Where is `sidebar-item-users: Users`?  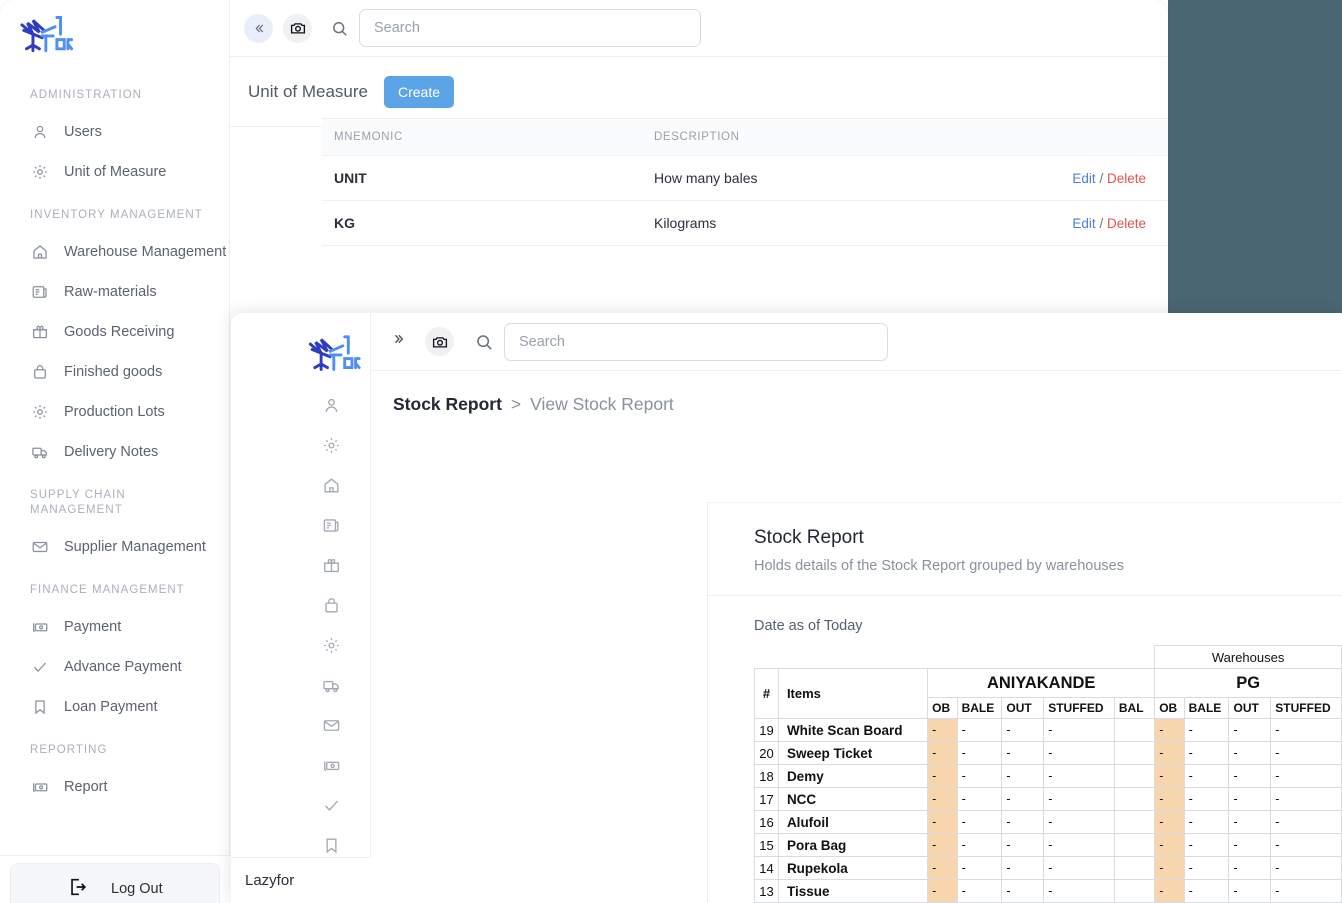 sidebar-item-users: Users is located at coordinates (115, 132).